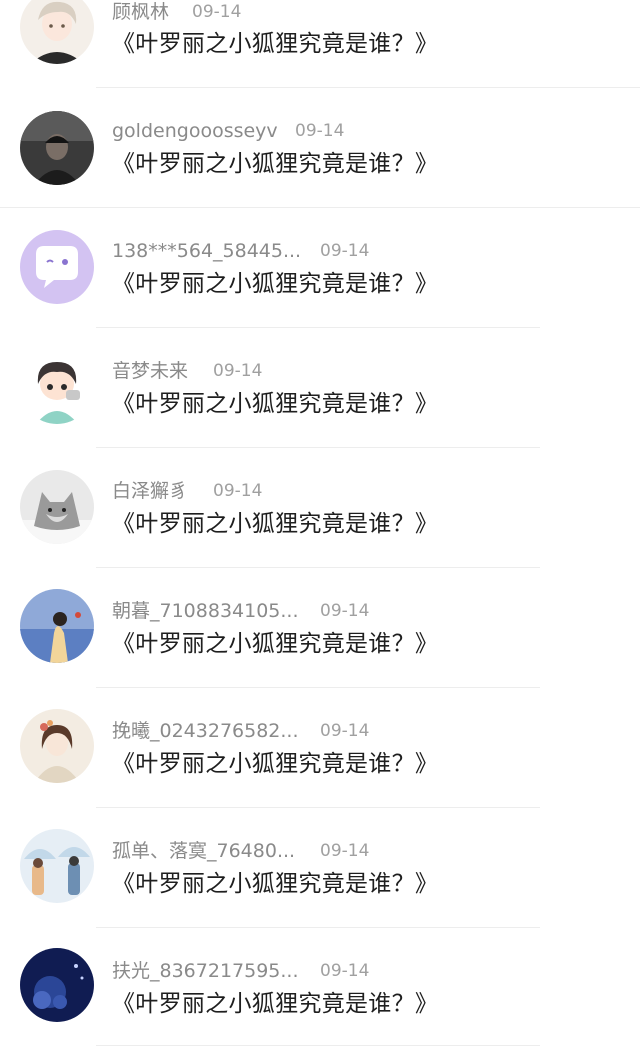 The image size is (640, 1049). Describe the element at coordinates (140, 12) in the screenshot. I see `username: 顾枫林` at that location.